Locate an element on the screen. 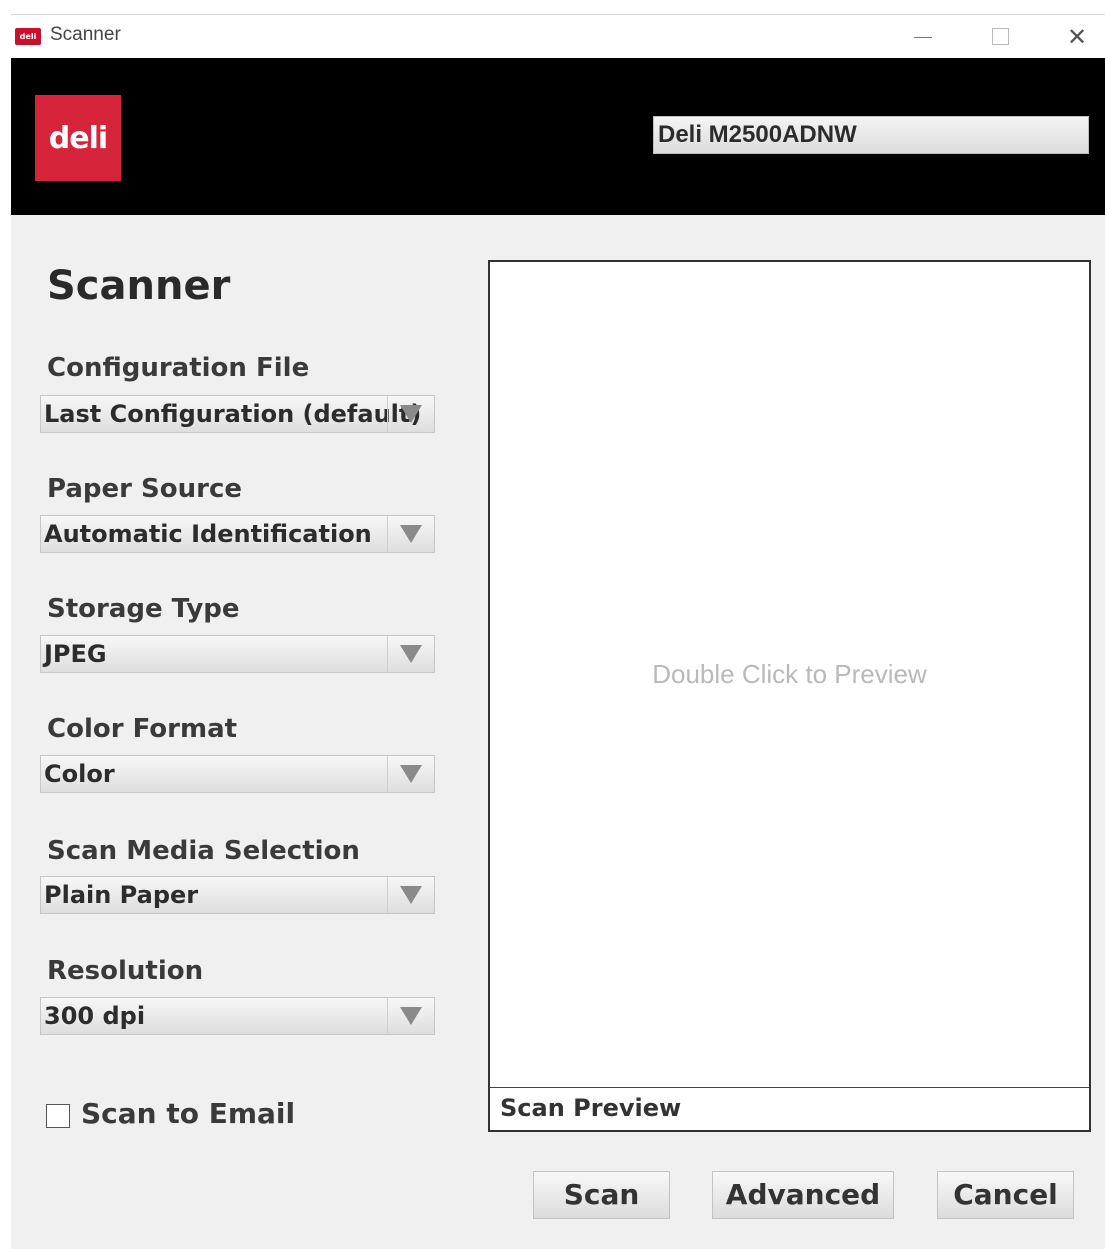  maximize-button is located at coordinates (1000, 36).